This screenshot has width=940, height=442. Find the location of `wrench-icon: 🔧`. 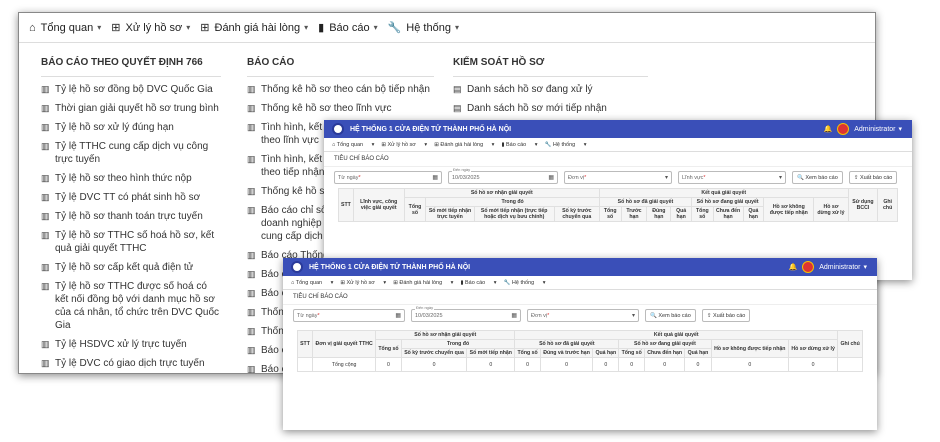

wrench-icon: 🔧 is located at coordinates (394, 28).